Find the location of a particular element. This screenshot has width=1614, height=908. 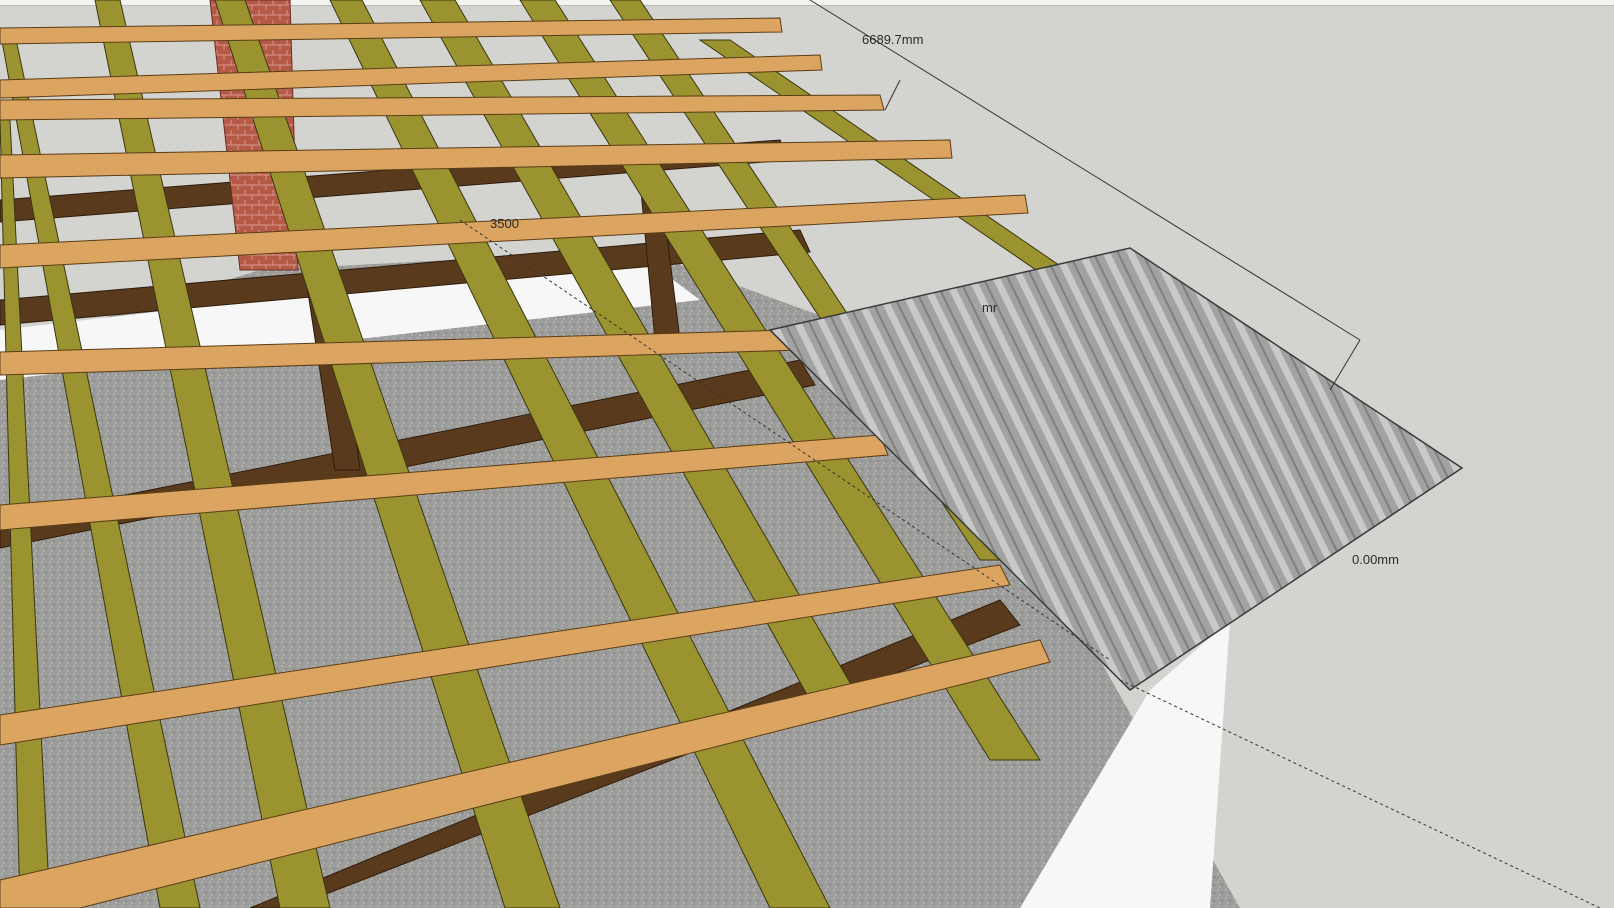

dimension-label-top: 6689.7mm is located at coordinates (893, 39).